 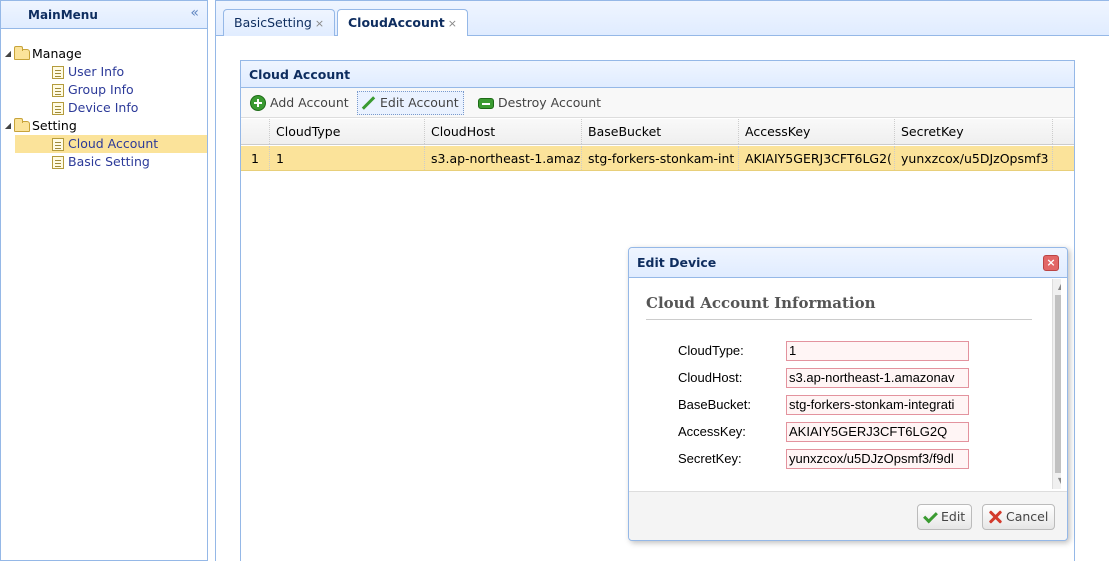 What do you see at coordinates (662, 19) in the screenshot?
I see `tabs-bar: BasicSetting × CloudAccount ×` at bounding box center [662, 19].